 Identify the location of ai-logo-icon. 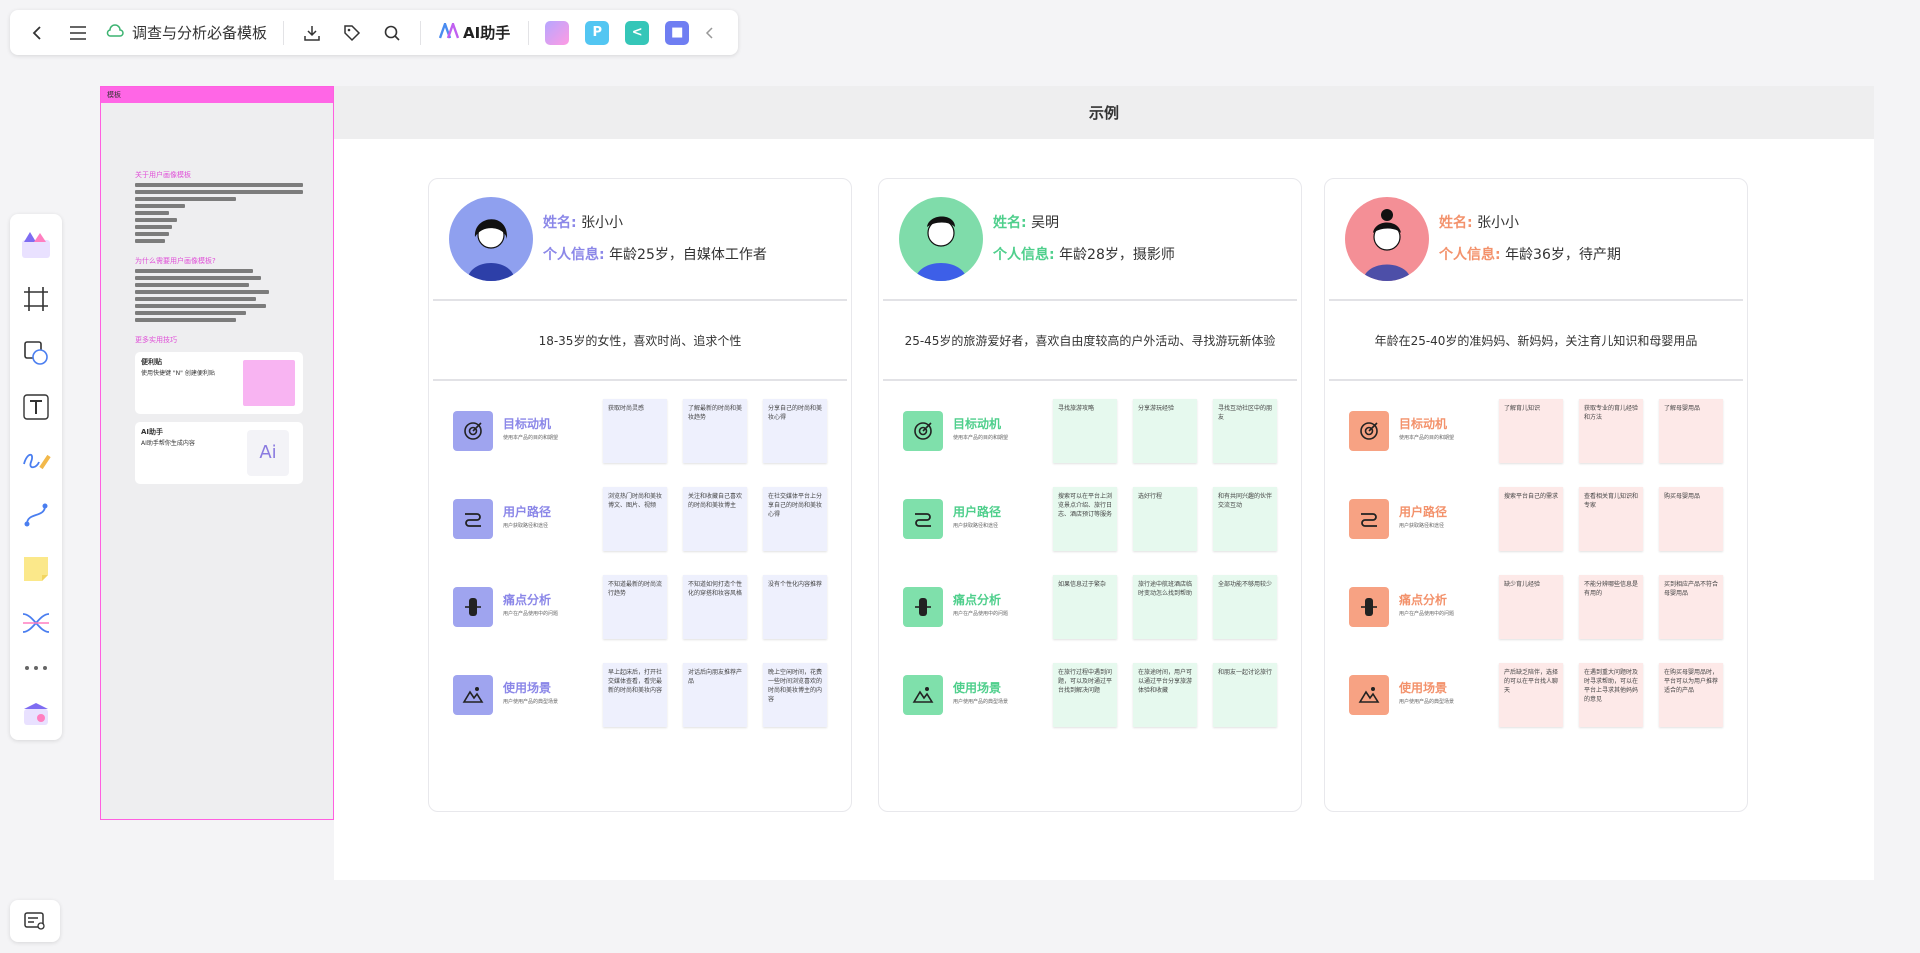
(449, 31).